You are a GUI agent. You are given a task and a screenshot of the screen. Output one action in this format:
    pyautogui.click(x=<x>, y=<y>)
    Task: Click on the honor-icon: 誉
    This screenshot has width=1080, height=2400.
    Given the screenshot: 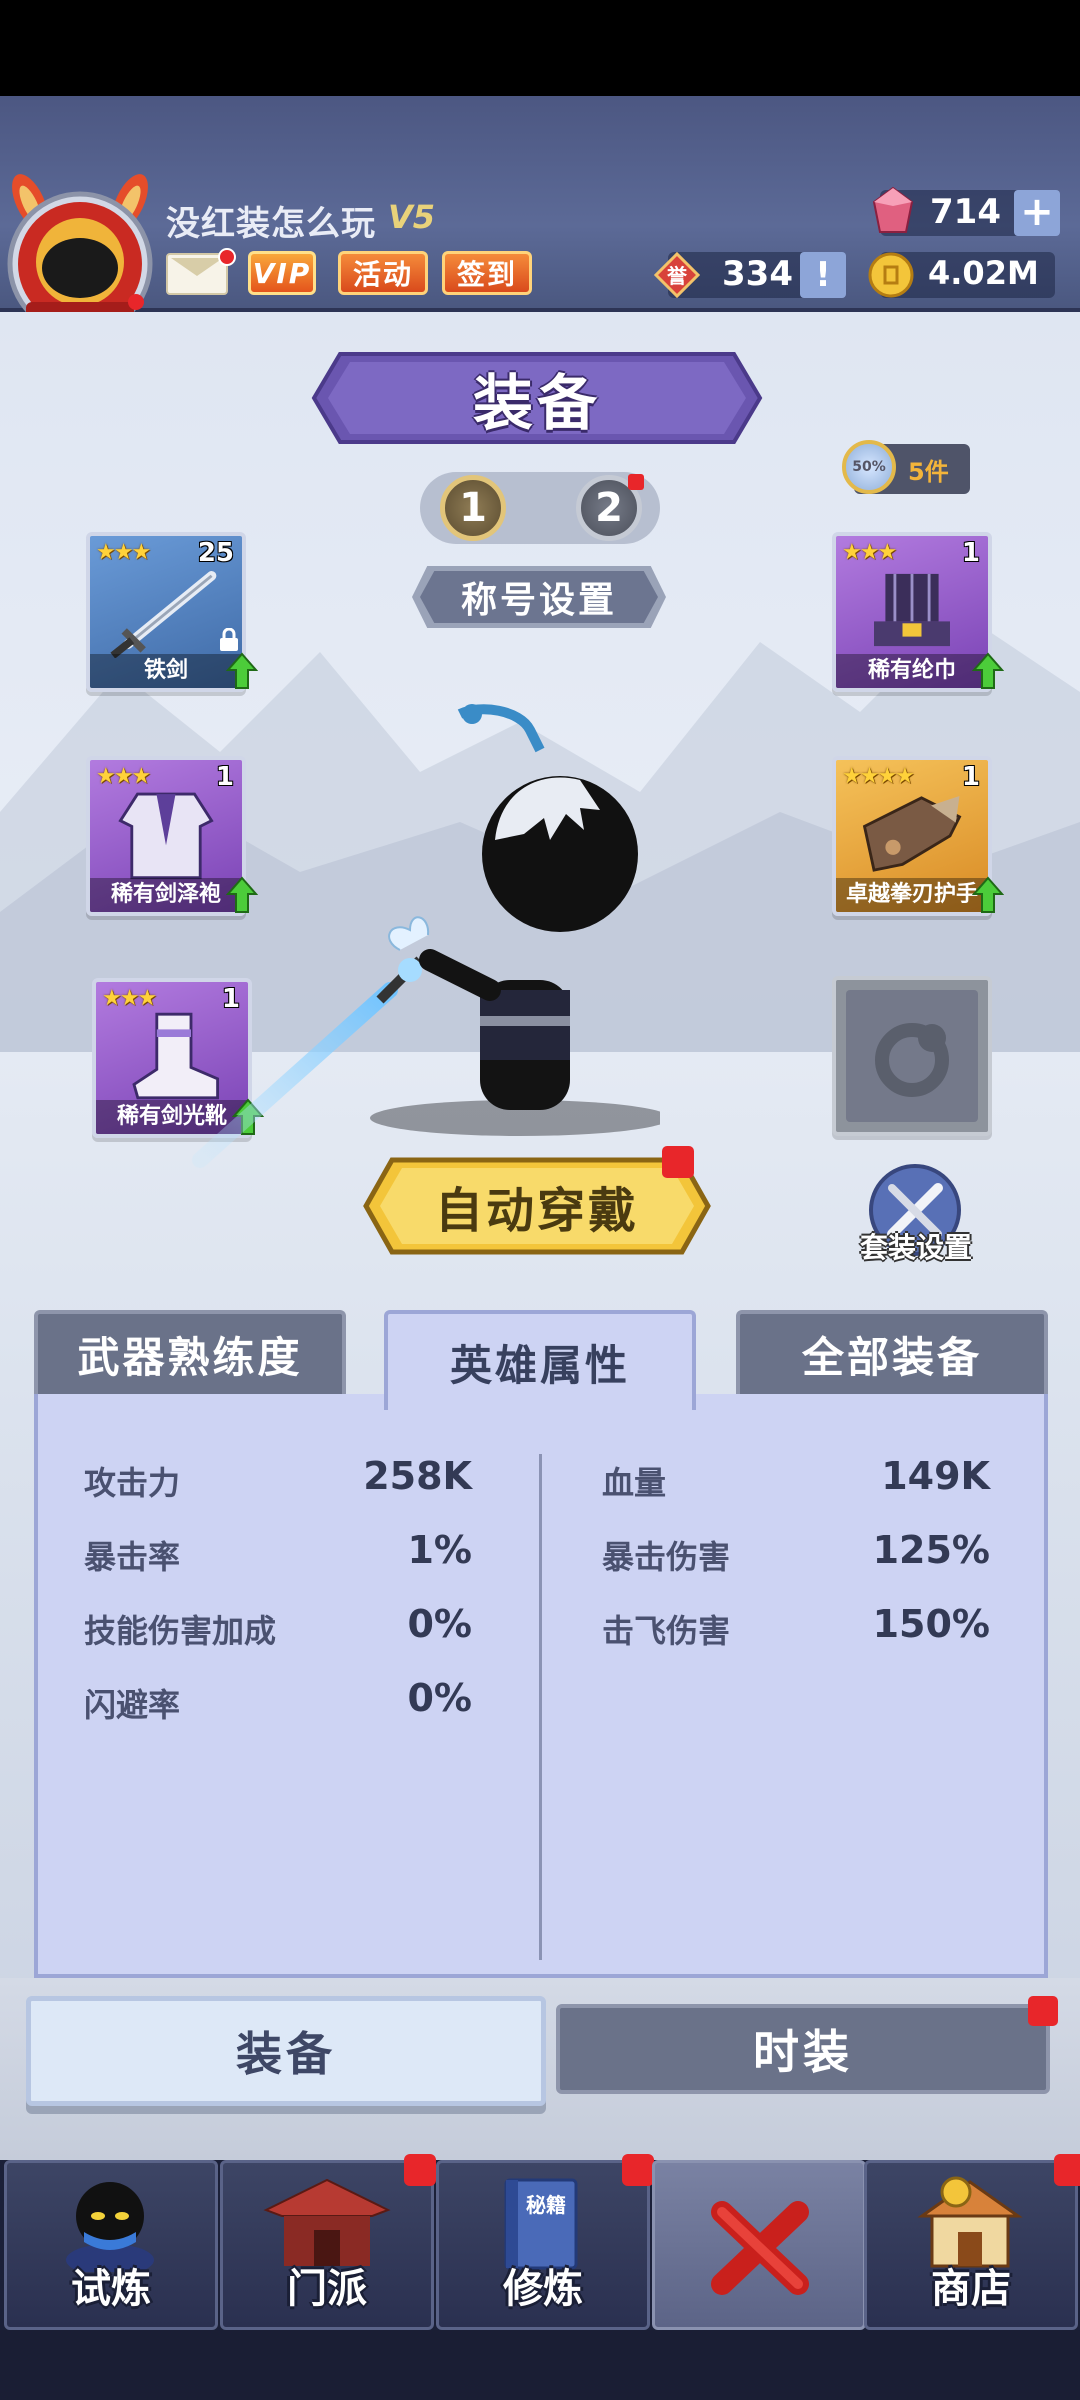 What is the action you would take?
    pyautogui.click(x=677, y=275)
    